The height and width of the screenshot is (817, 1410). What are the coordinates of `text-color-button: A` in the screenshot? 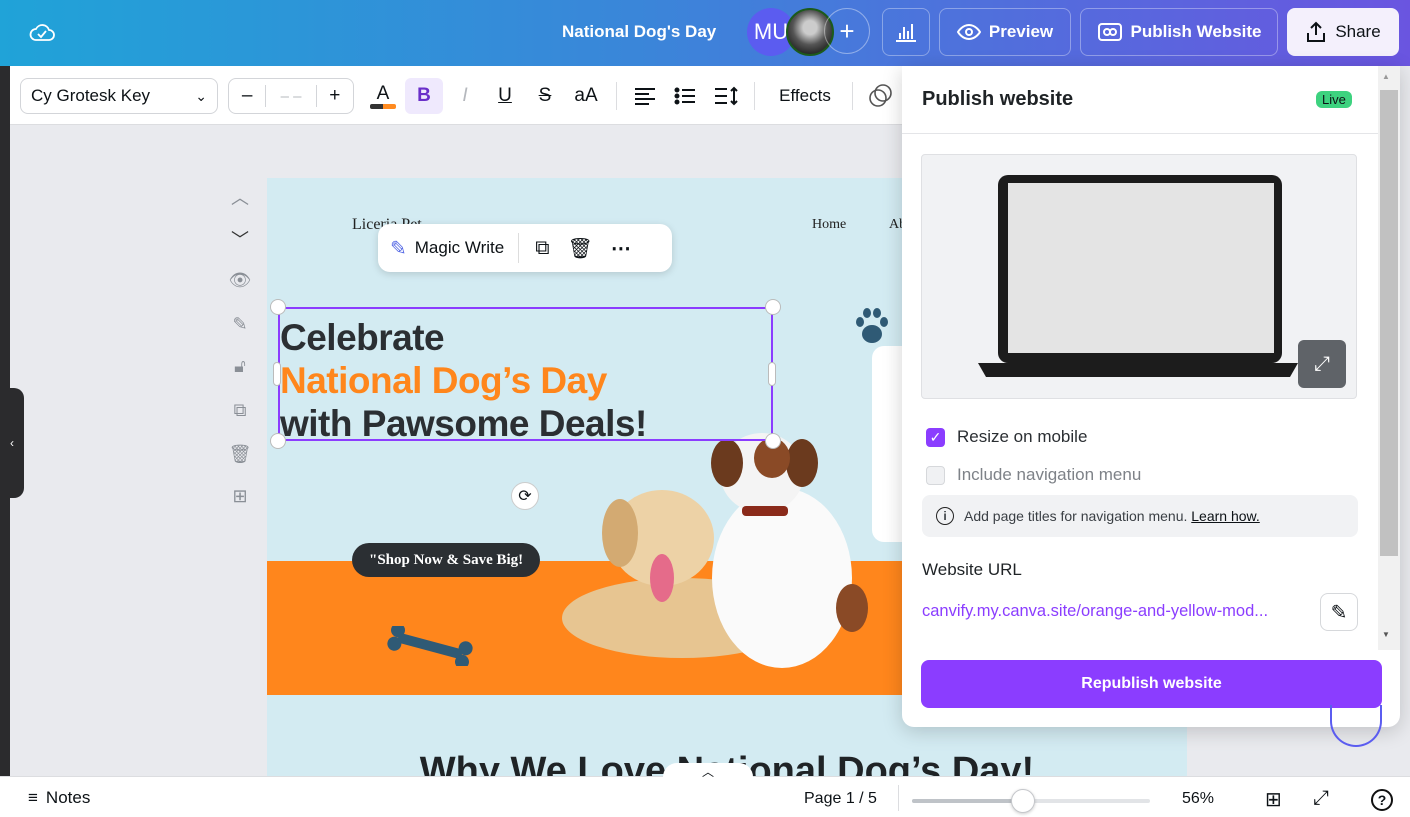 It's located at (383, 96).